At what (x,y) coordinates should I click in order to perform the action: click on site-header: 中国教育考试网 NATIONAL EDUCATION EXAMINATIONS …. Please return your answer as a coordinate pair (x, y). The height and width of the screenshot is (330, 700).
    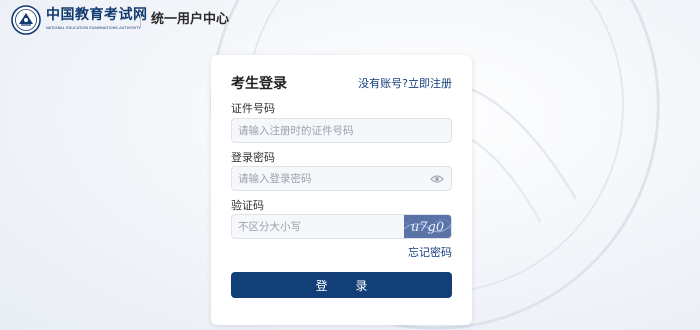
    Looking at the image, I should click on (350, 20).